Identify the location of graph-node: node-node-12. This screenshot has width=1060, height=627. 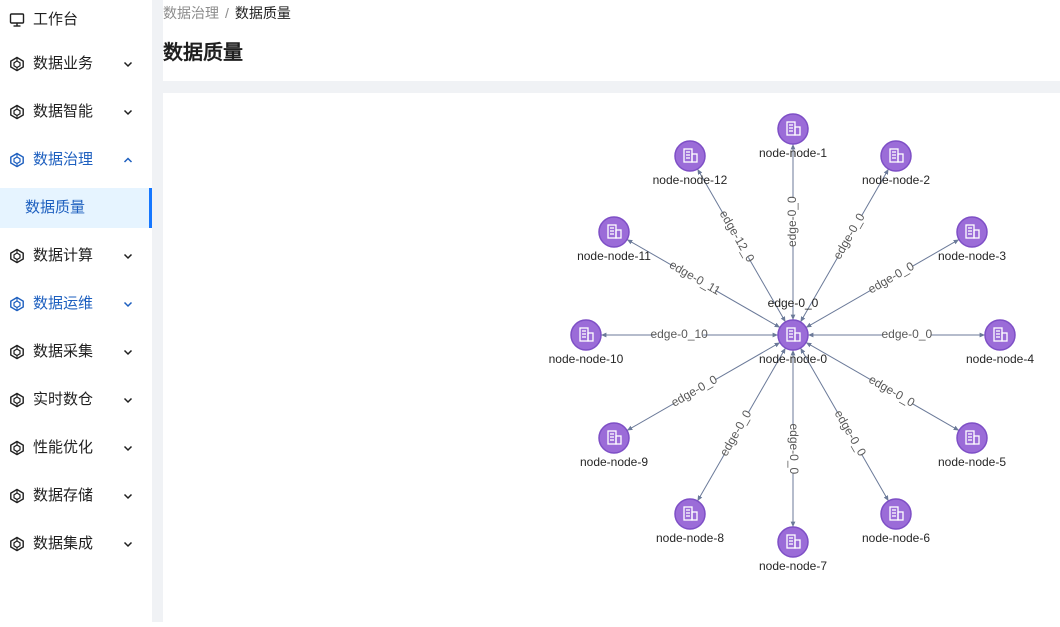
(690, 163).